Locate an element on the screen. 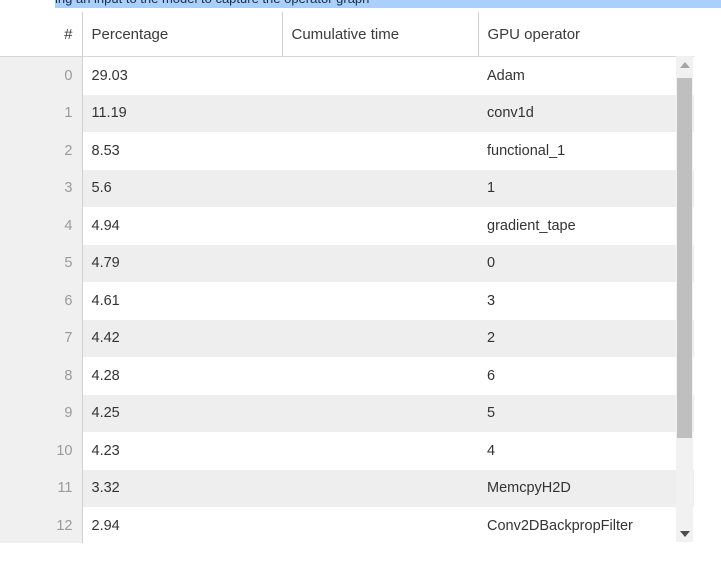  cell-gpu-operator: 3 is located at coordinates (588, 301).